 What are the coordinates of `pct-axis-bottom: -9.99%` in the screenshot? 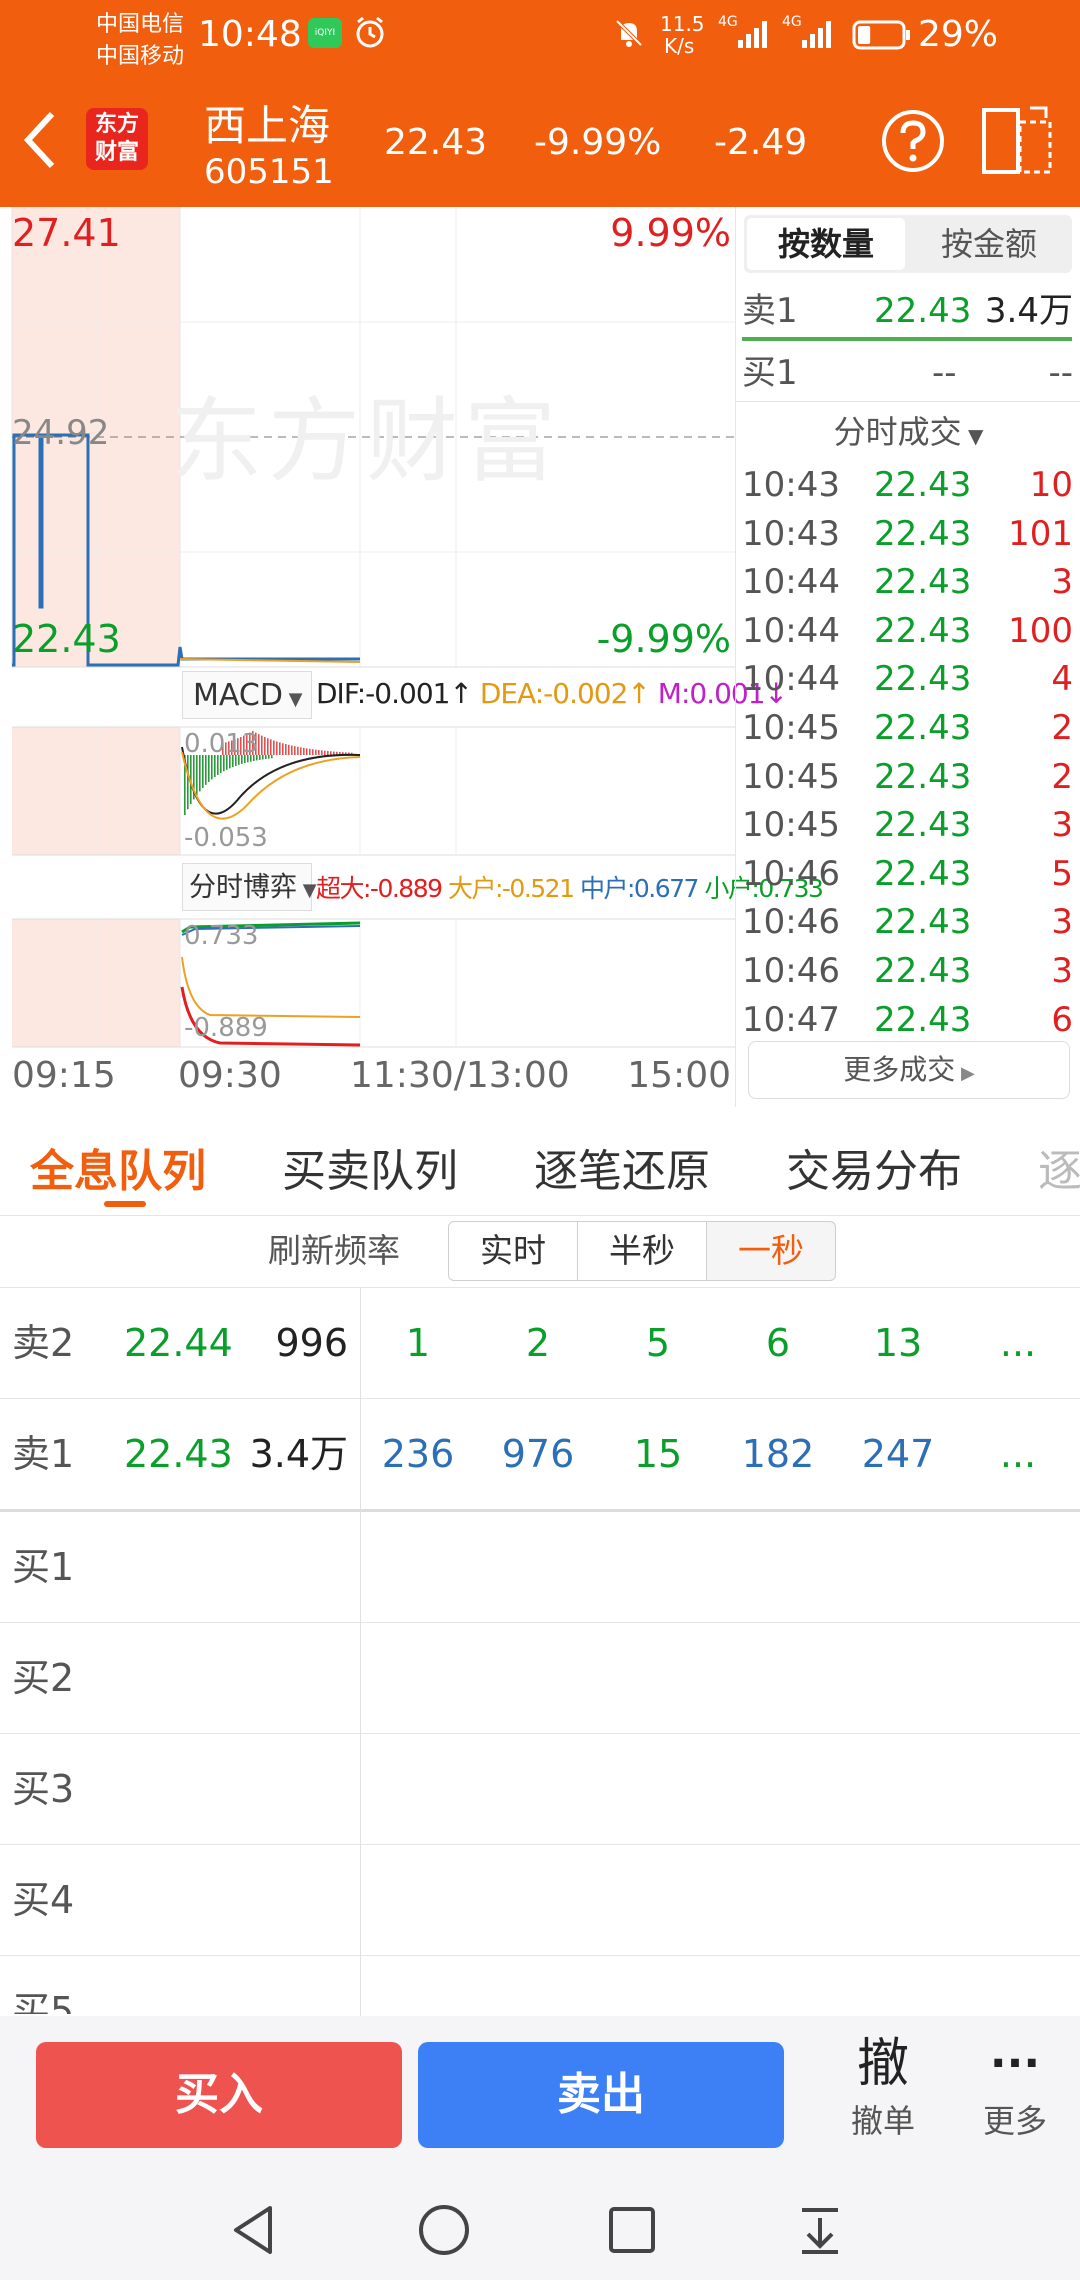 It's located at (663, 639).